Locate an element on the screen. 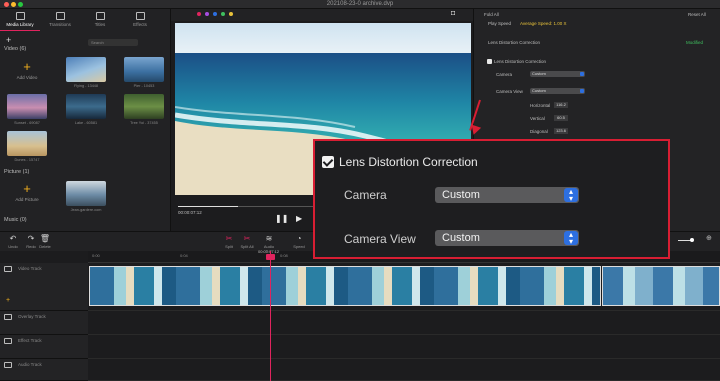 Image resolution: width=720 pixels, height=381 pixels. audio-track-lane is located at coordinates (404, 370).